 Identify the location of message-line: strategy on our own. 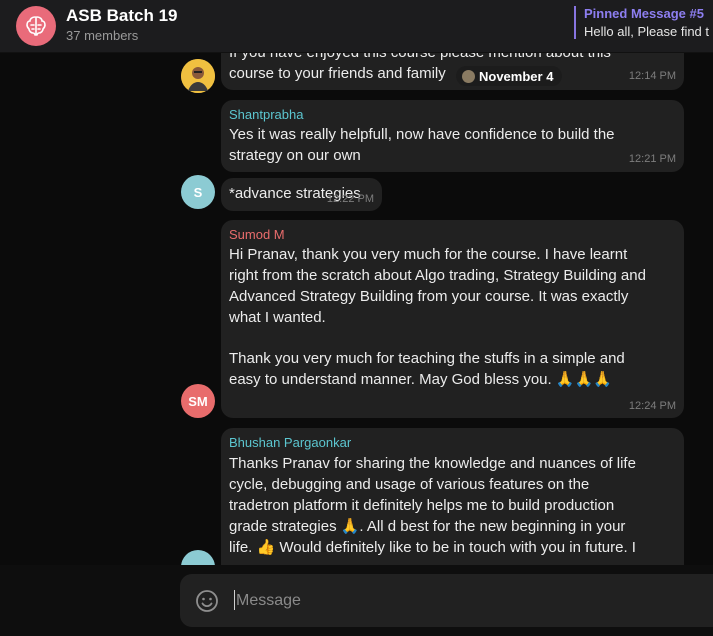
(295, 155).